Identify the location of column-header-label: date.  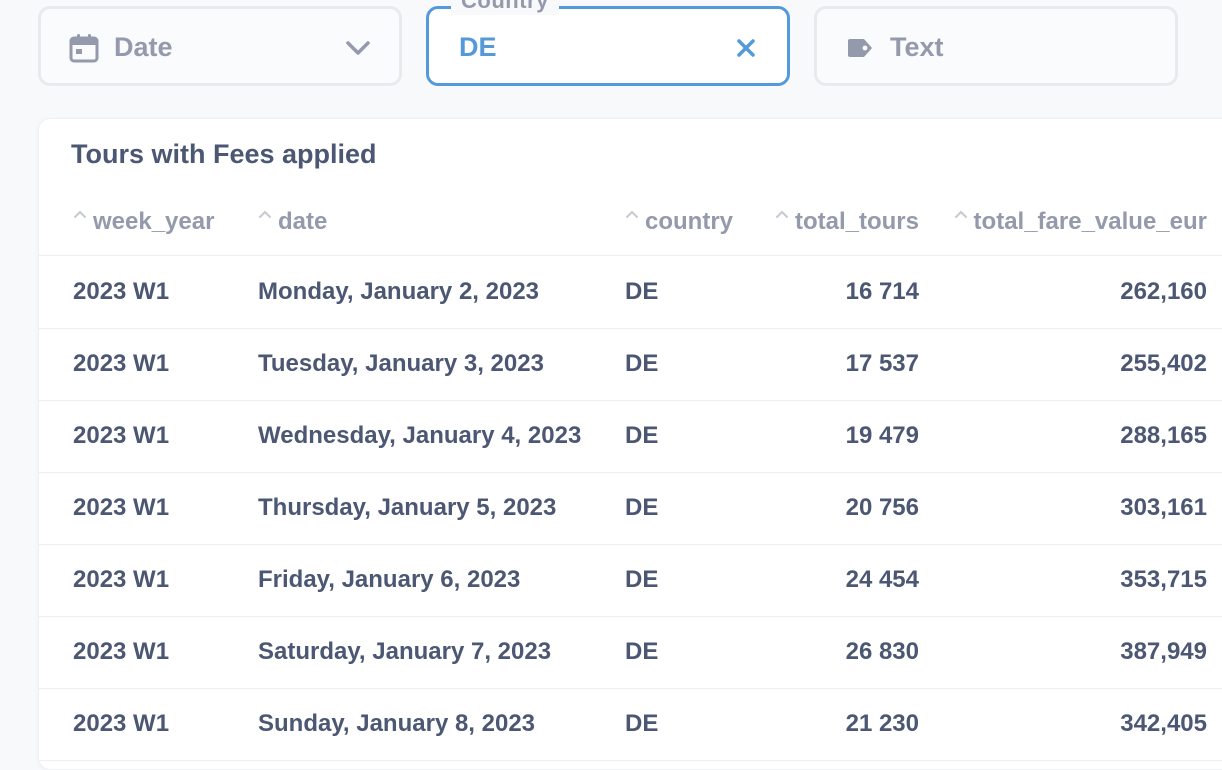
(303, 221).